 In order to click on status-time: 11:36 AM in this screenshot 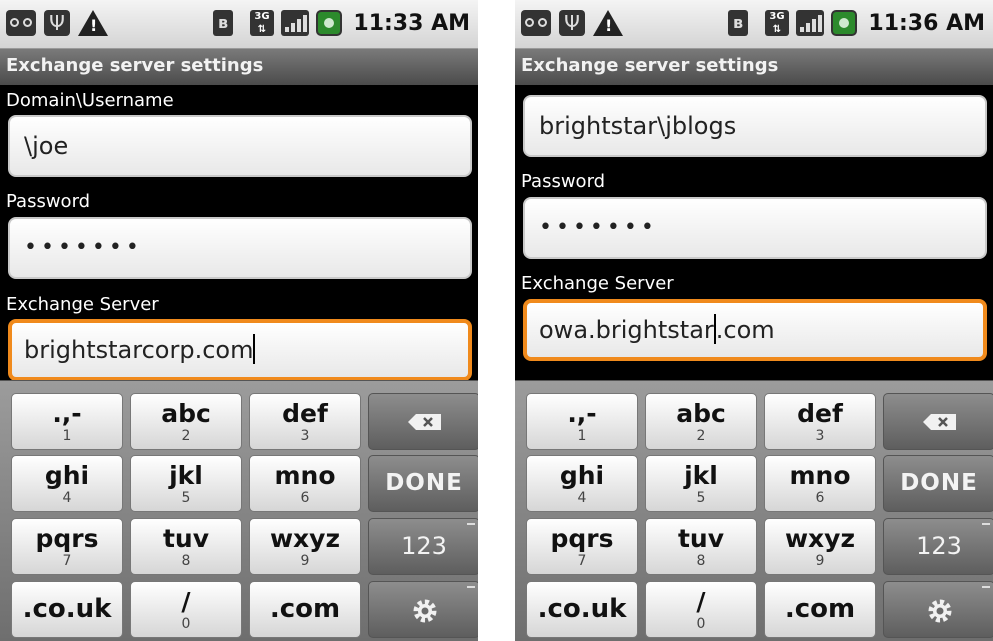, I will do `click(926, 23)`.